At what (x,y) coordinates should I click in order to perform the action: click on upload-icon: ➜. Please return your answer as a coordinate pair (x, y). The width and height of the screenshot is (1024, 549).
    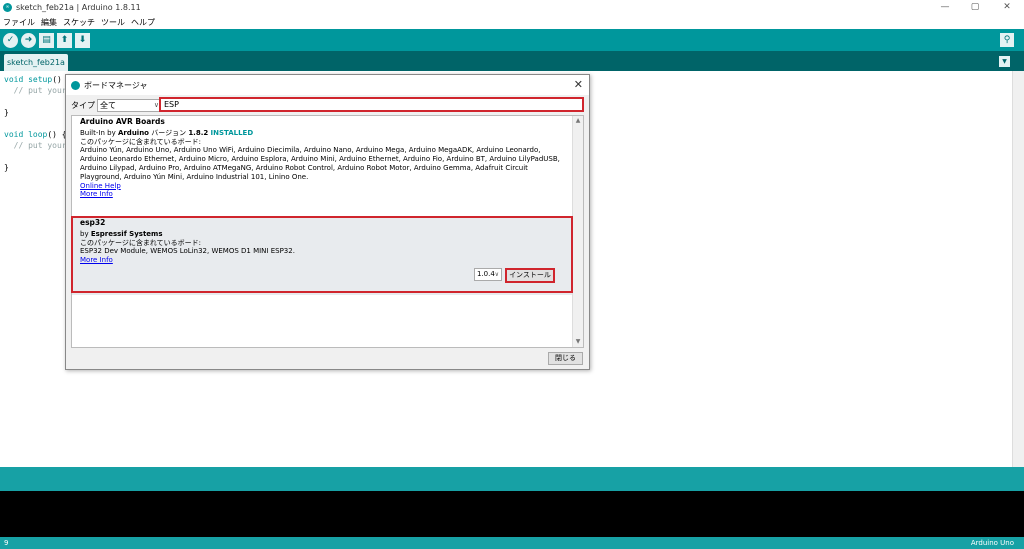
    Looking at the image, I should click on (28, 40).